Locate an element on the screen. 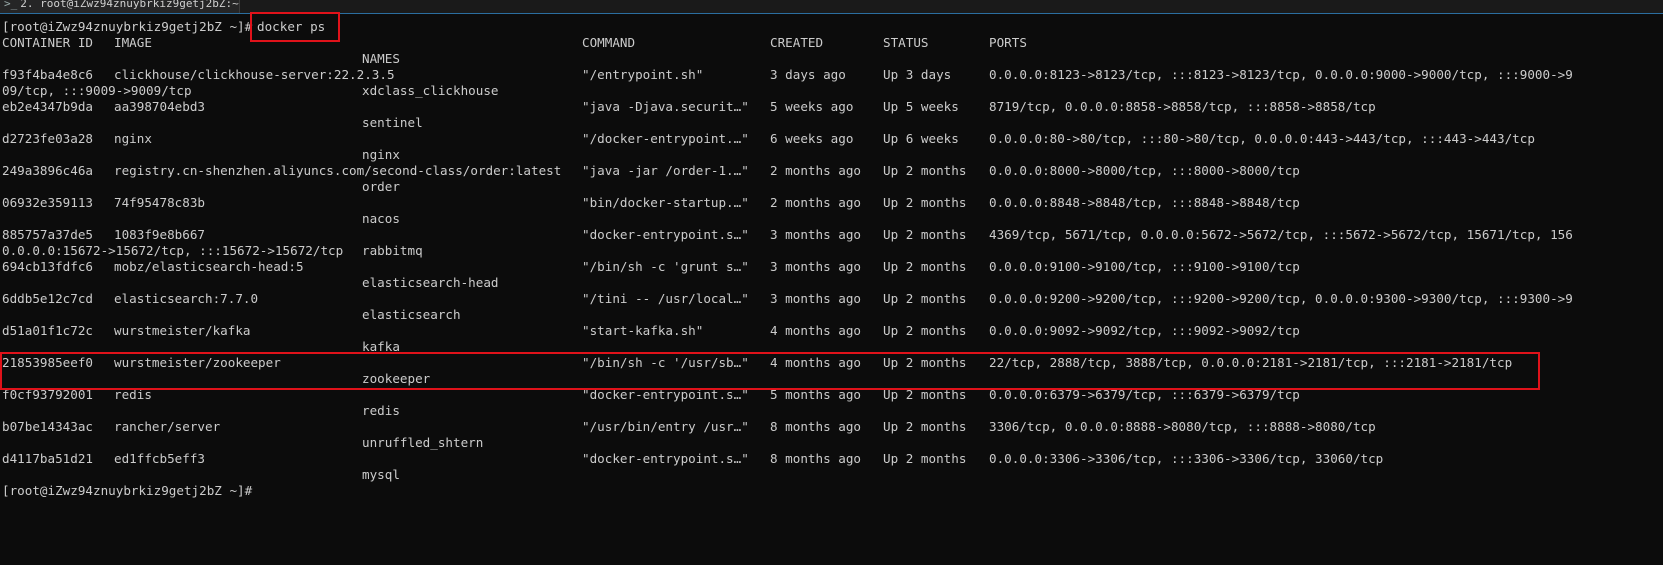  container-created: 5 weeks ago is located at coordinates (812, 106).